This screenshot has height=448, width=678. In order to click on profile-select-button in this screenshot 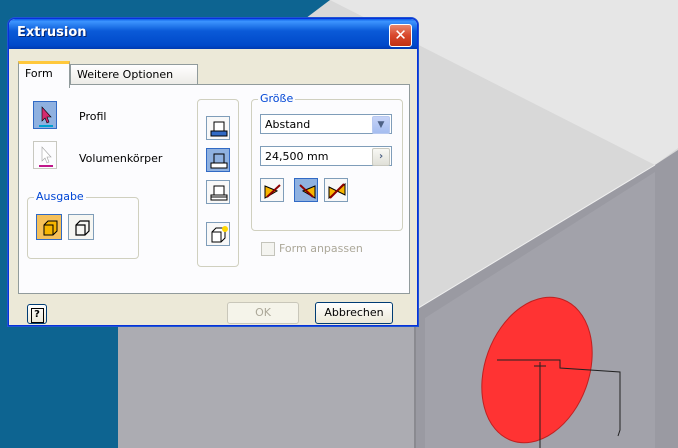, I will do `click(45, 115)`.